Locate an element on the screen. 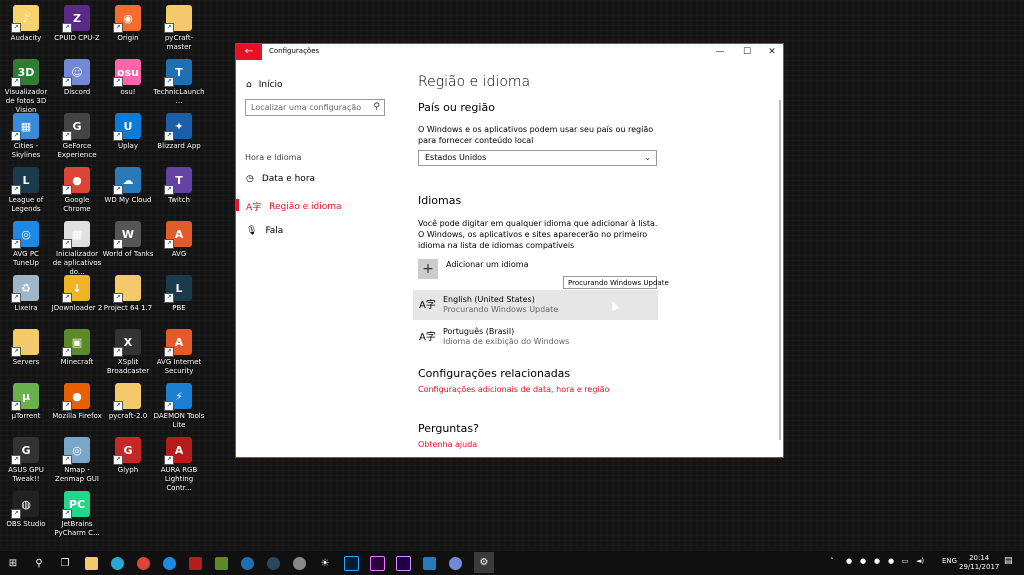  desktop-icon: osu ↗ osu! is located at coordinates (128, 78).